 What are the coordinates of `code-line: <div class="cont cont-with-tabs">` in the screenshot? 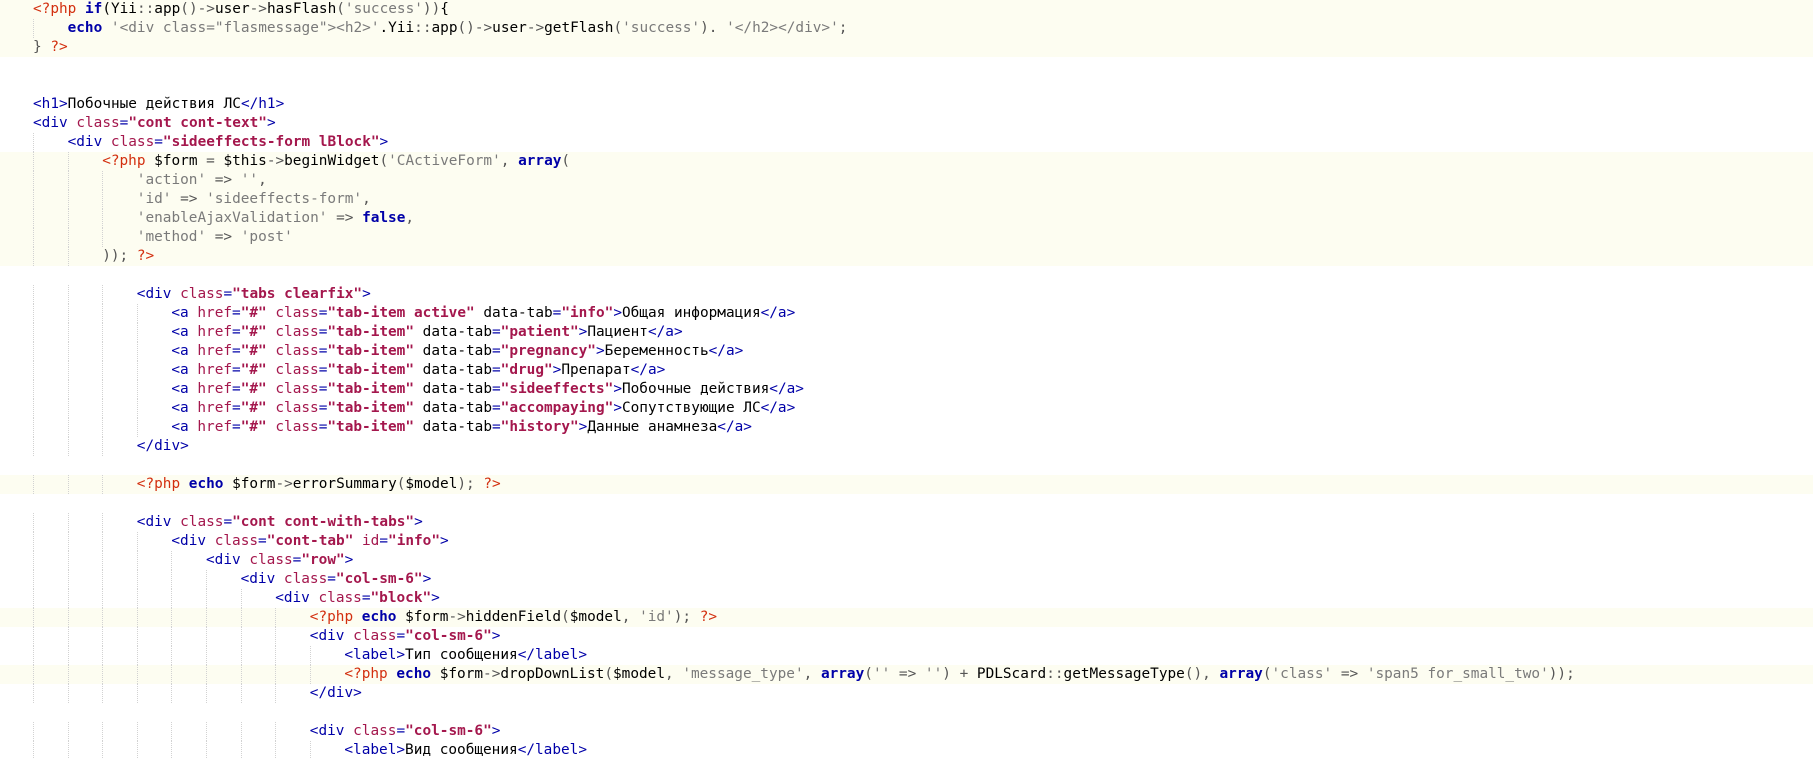 It's located at (906, 522).